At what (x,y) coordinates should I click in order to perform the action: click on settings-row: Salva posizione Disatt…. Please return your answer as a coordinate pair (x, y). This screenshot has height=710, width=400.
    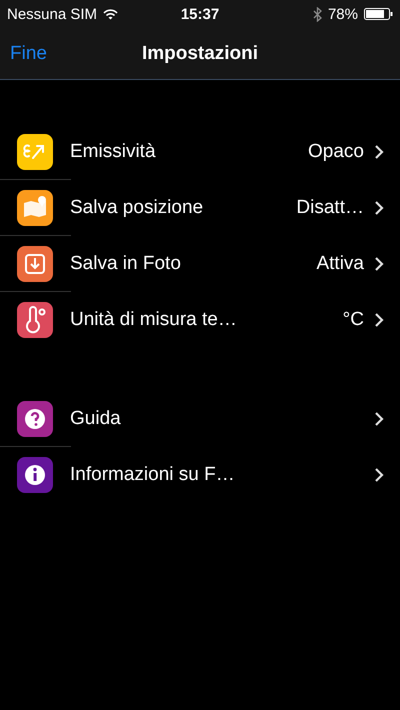
    Looking at the image, I should click on (200, 207).